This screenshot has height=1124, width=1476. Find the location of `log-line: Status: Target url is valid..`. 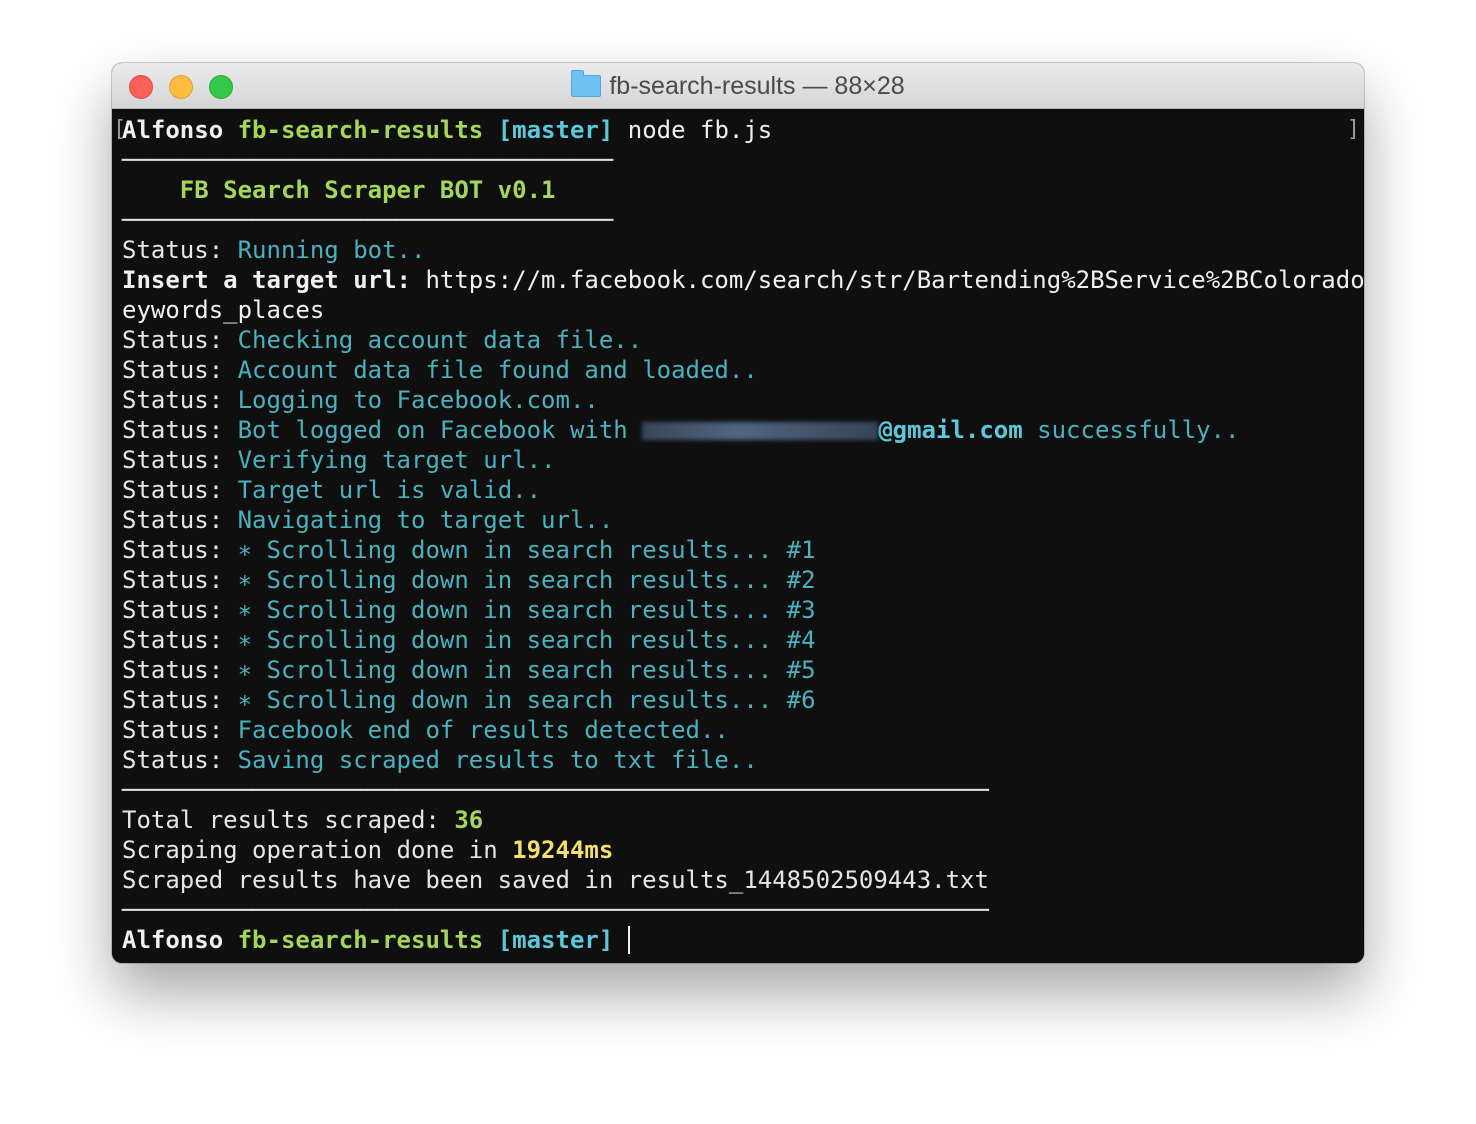

log-line: Status: Target url is valid.. is located at coordinates (331, 490).